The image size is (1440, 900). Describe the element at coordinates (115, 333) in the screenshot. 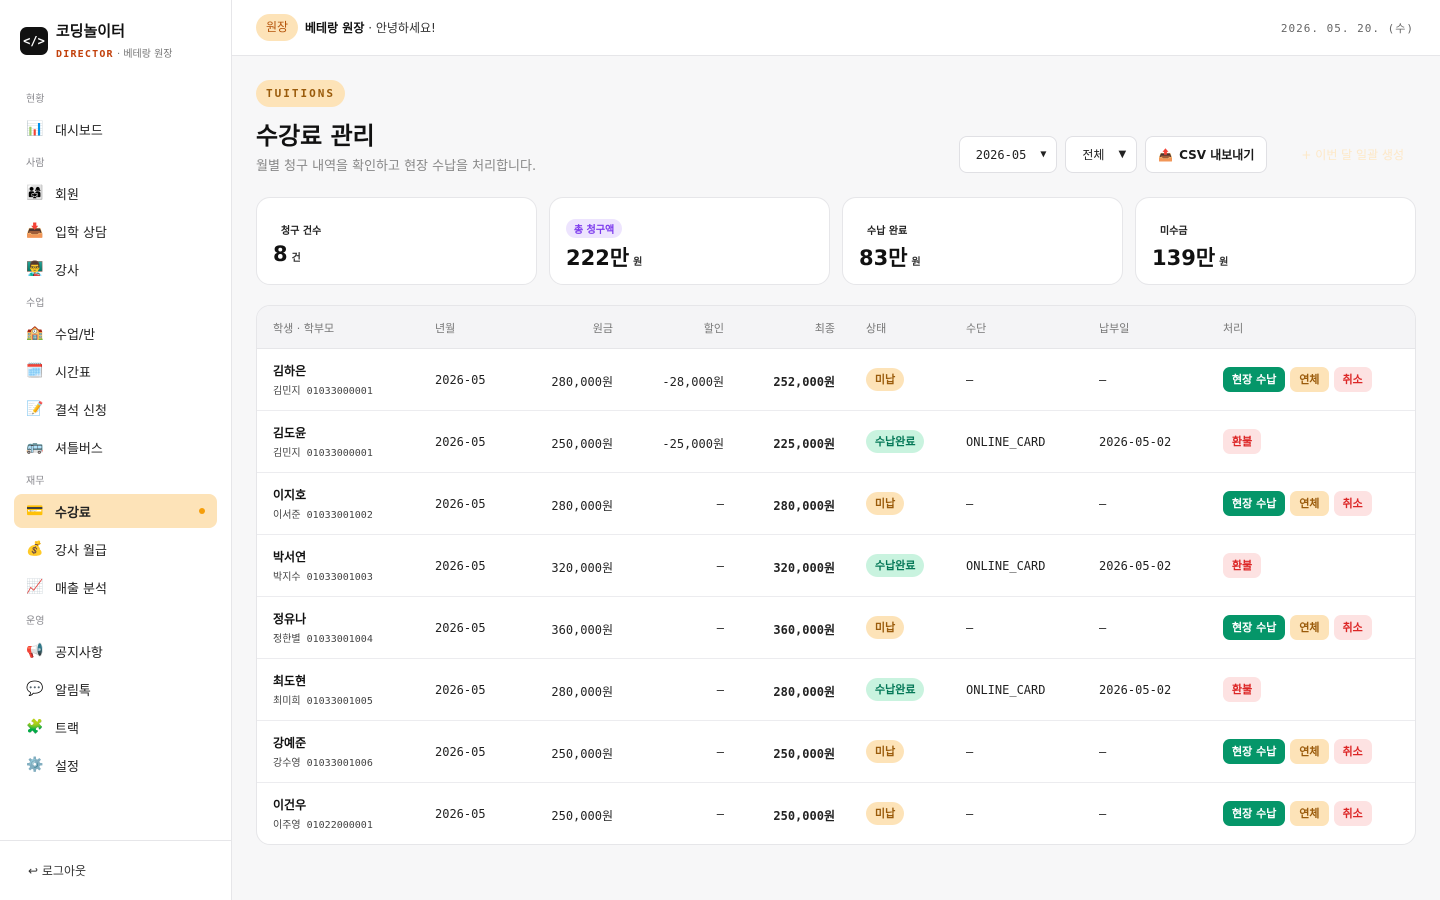

I see `sidebar-item: 🏫 수업/반` at that location.